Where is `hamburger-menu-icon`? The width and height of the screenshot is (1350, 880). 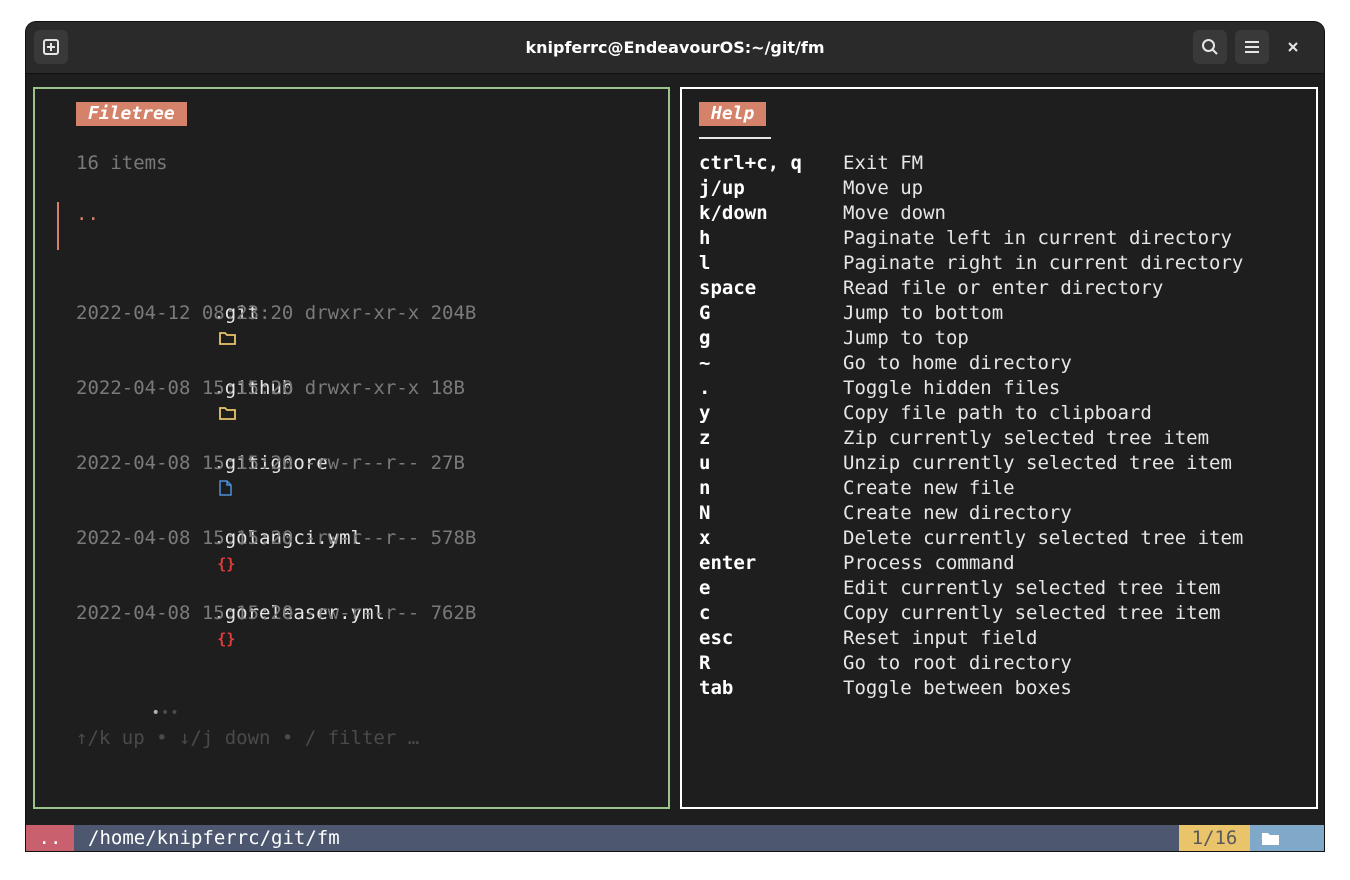 hamburger-menu-icon is located at coordinates (1252, 47).